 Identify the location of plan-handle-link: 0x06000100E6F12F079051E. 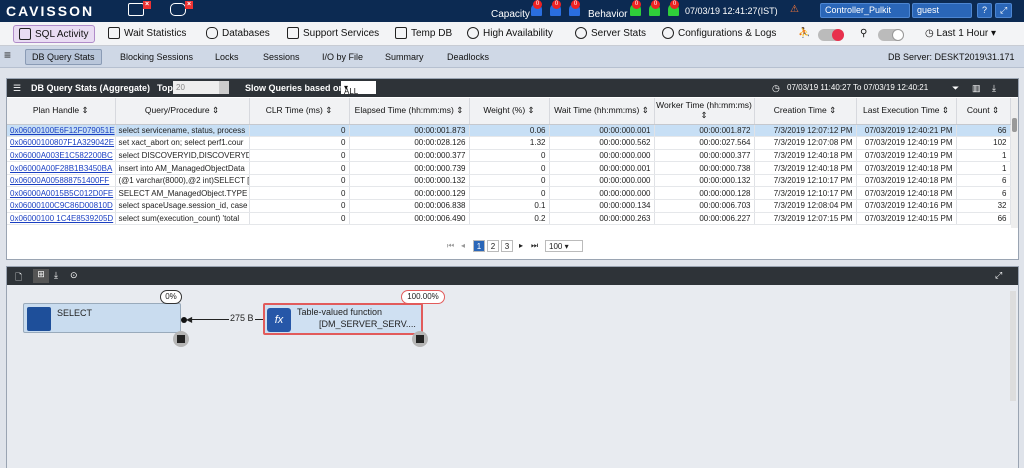
(61, 131).